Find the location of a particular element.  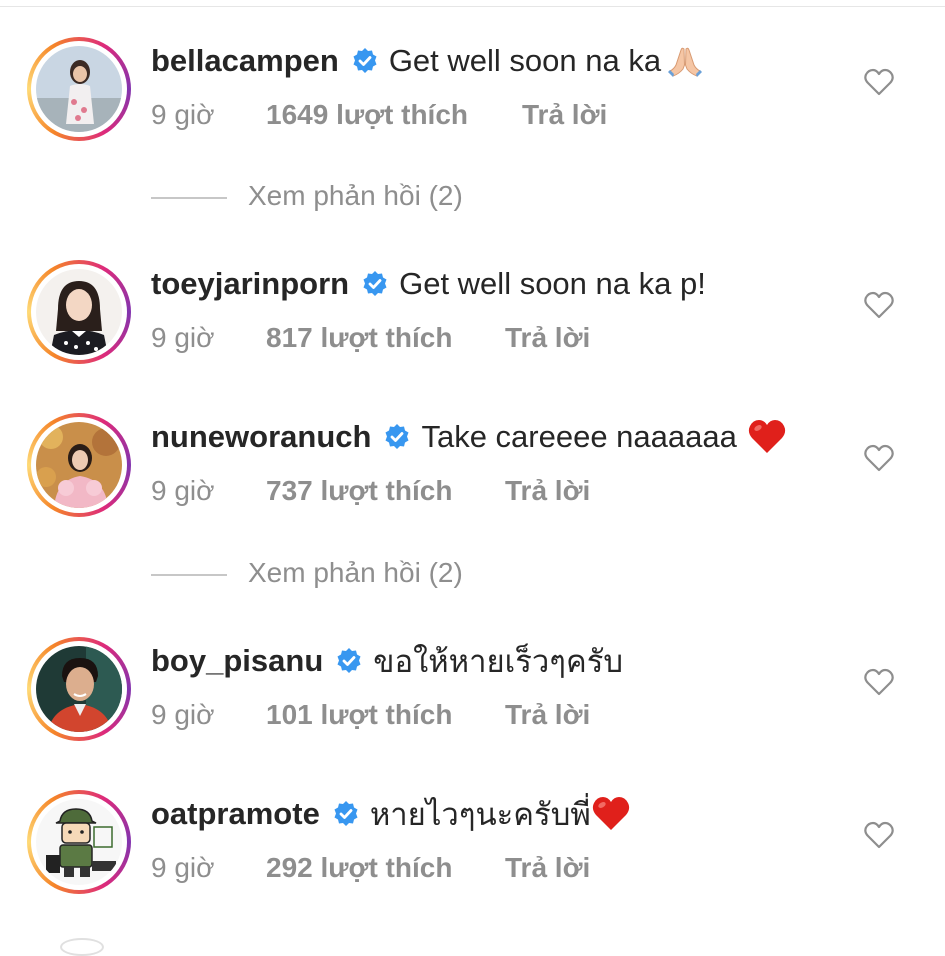

like-count: 101 lượt thích is located at coordinates (359, 715).